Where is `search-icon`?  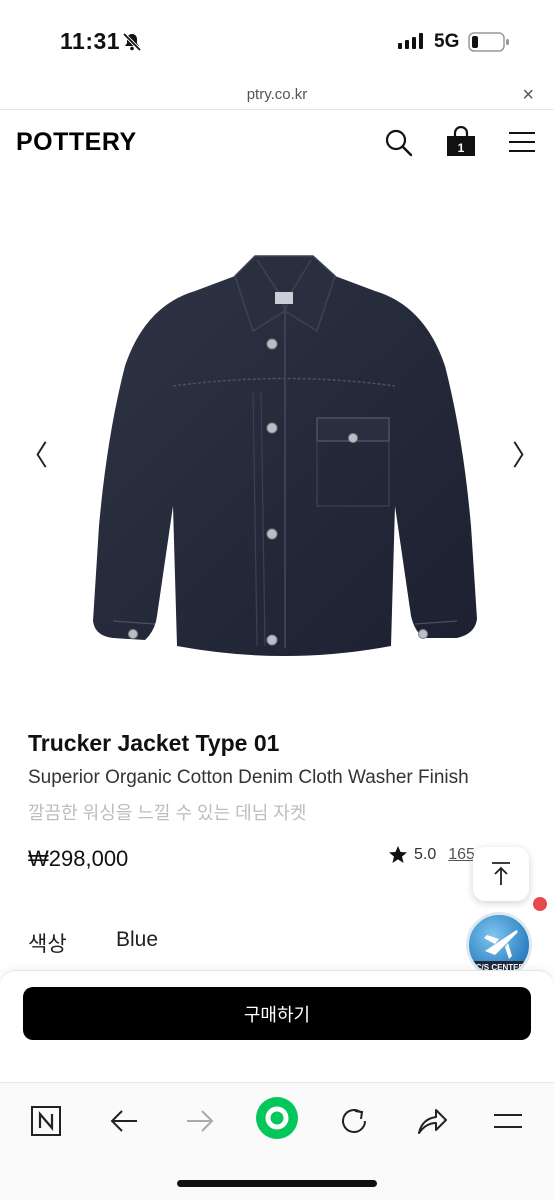
search-icon is located at coordinates (399, 145).